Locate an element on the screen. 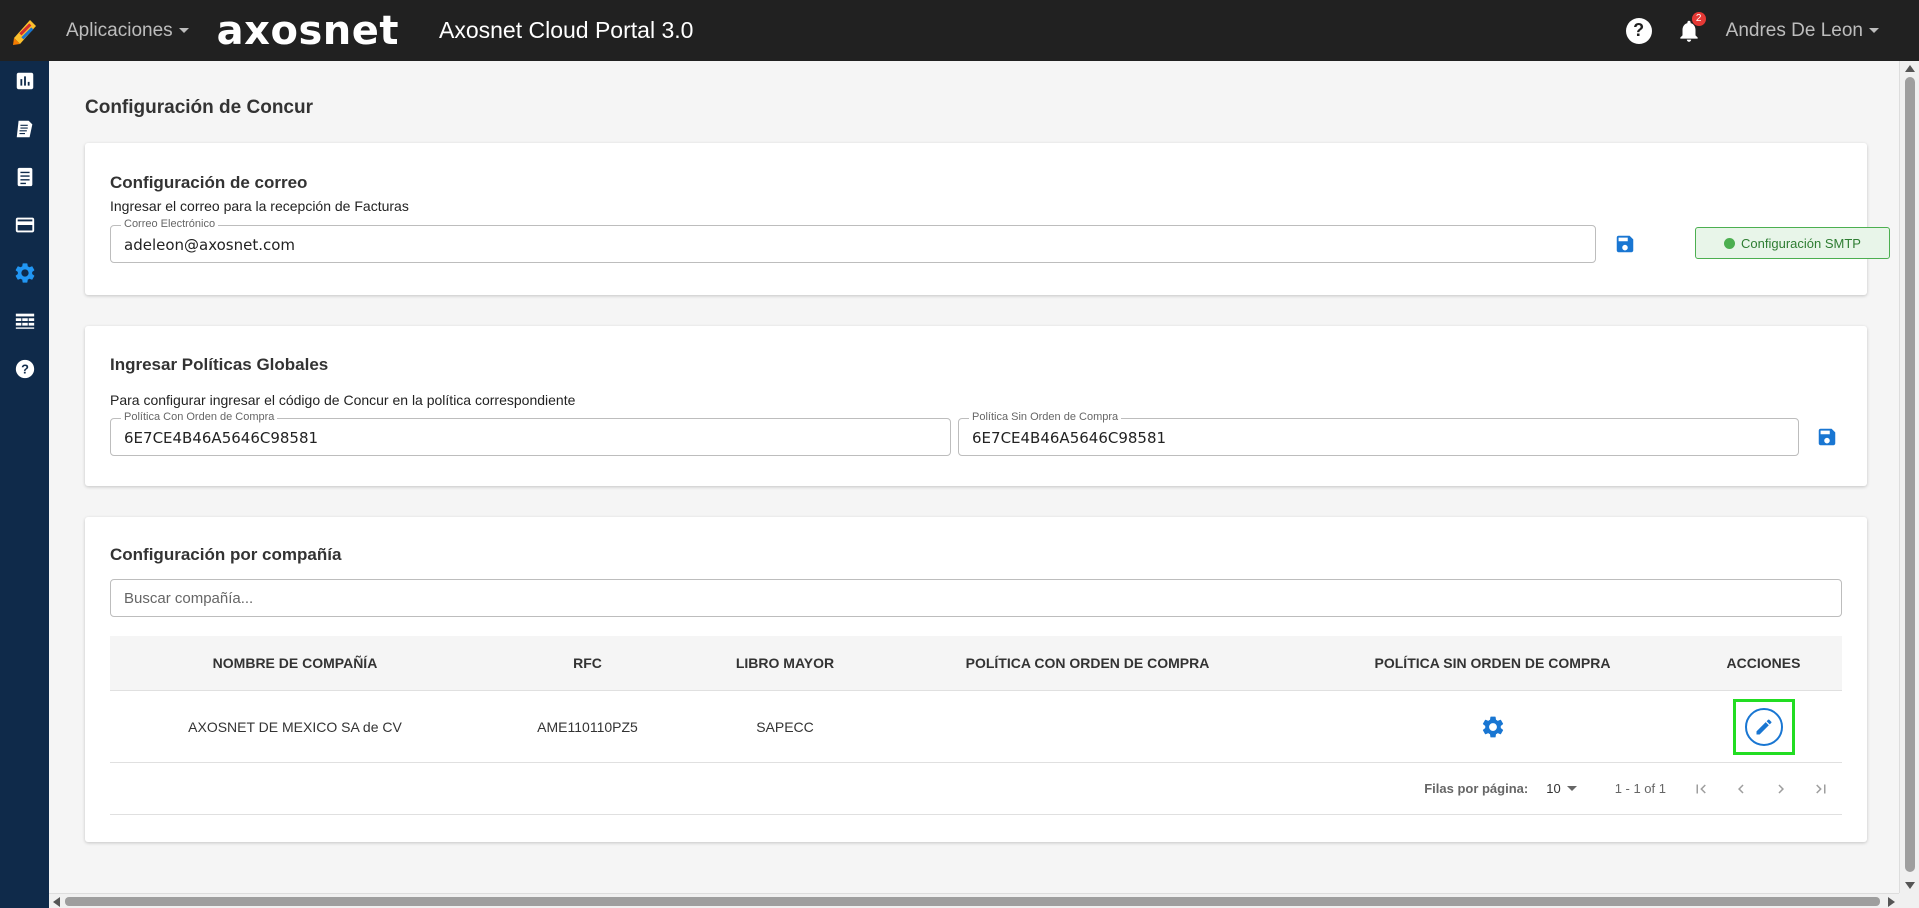 The image size is (1919, 908). sidebar-item-invoices is located at coordinates (25, 129).